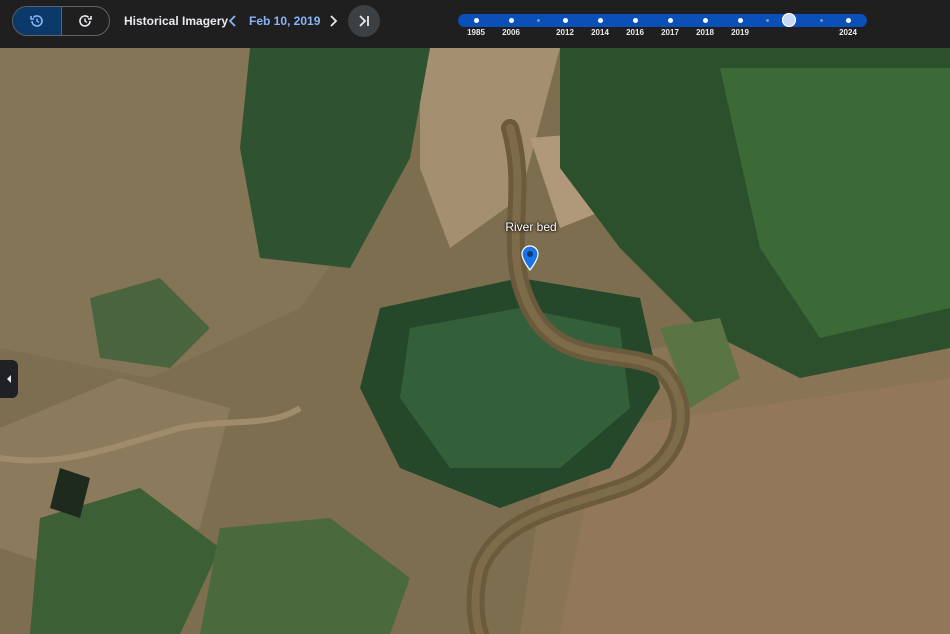 This screenshot has height=634, width=950. Describe the element at coordinates (848, 32) in the screenshot. I see `timeline-year-label: 2024` at that location.